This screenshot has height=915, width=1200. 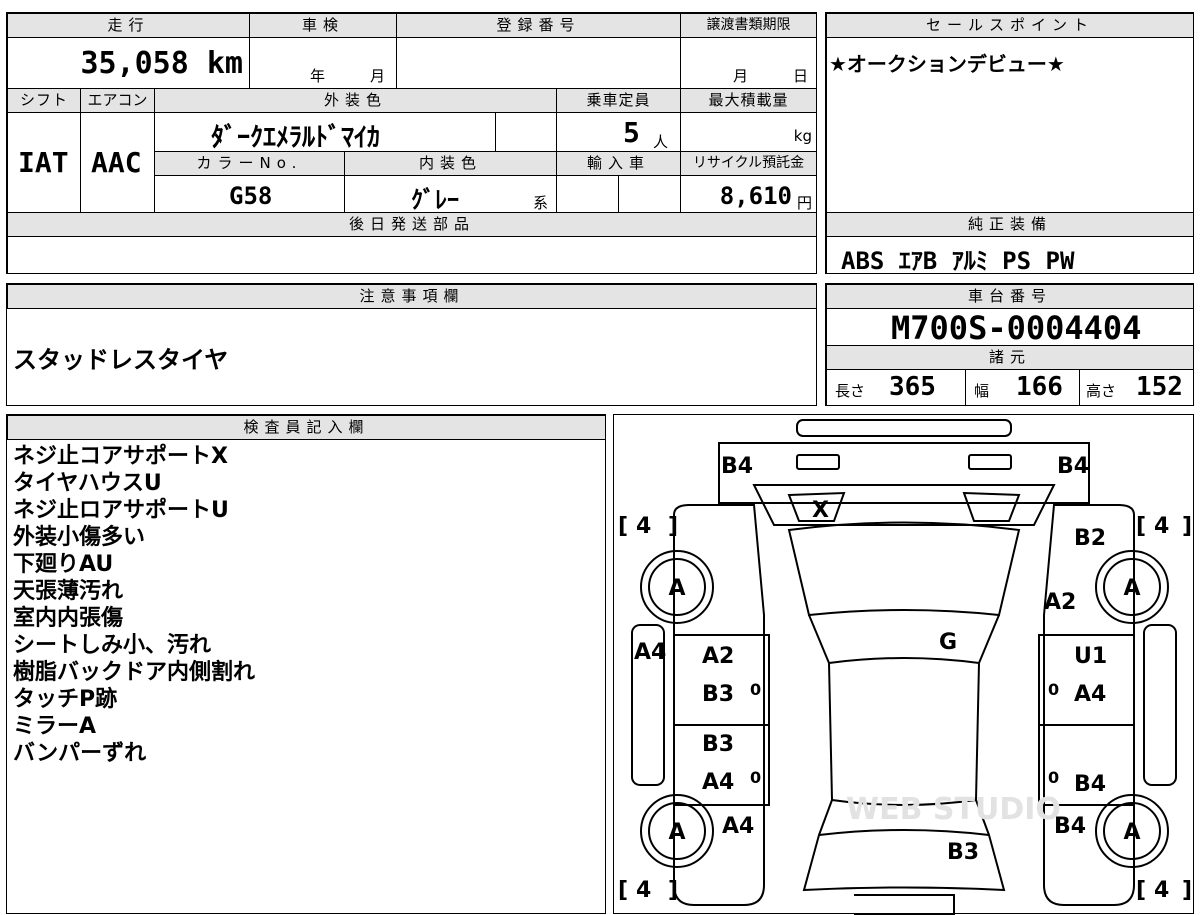 What do you see at coordinates (676, 588) in the screenshot?
I see `wheel-grade-front-left: A` at bounding box center [676, 588].